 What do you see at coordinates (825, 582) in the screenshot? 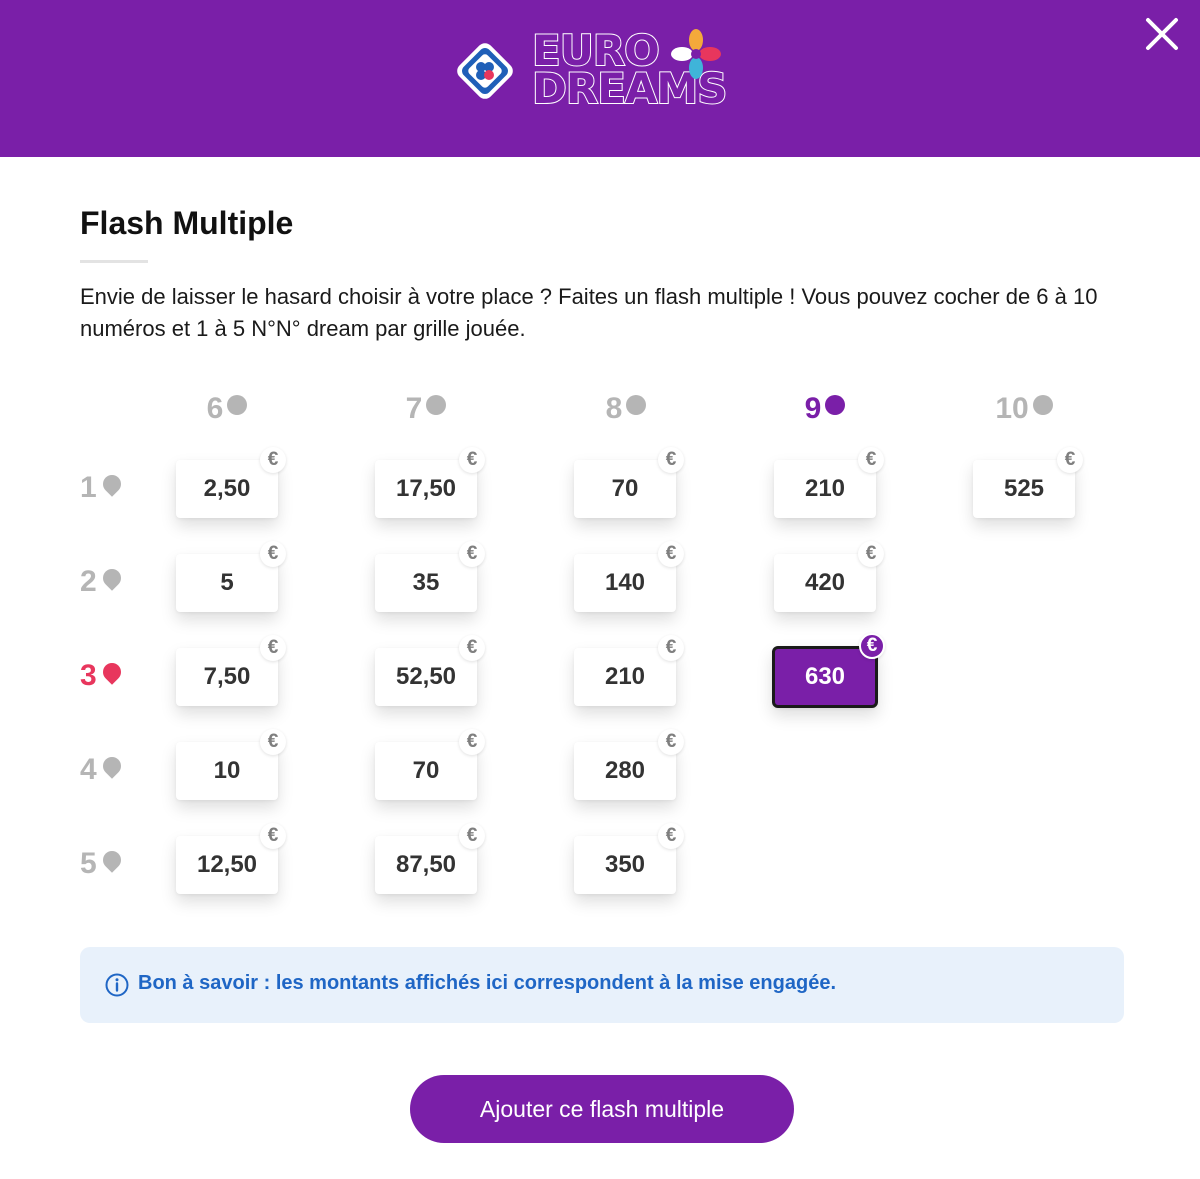
I see `price-value: 420` at bounding box center [825, 582].